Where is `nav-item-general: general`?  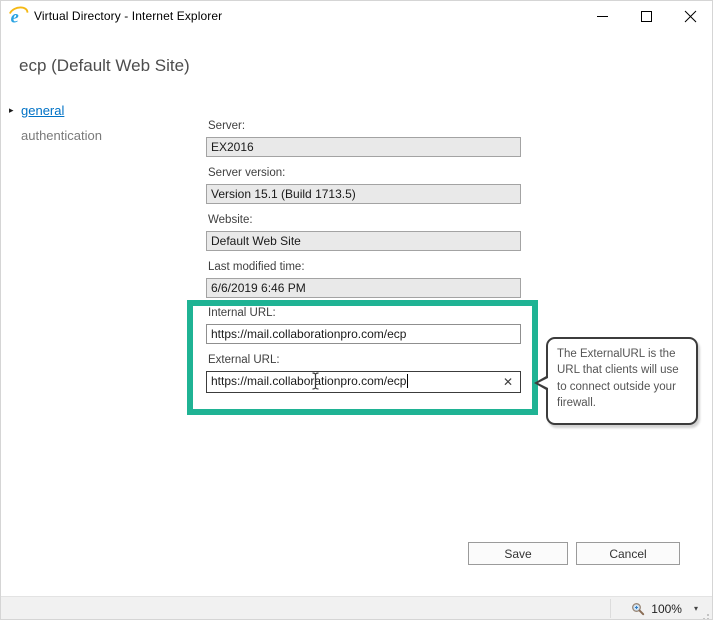 nav-item-general: general is located at coordinates (42, 110).